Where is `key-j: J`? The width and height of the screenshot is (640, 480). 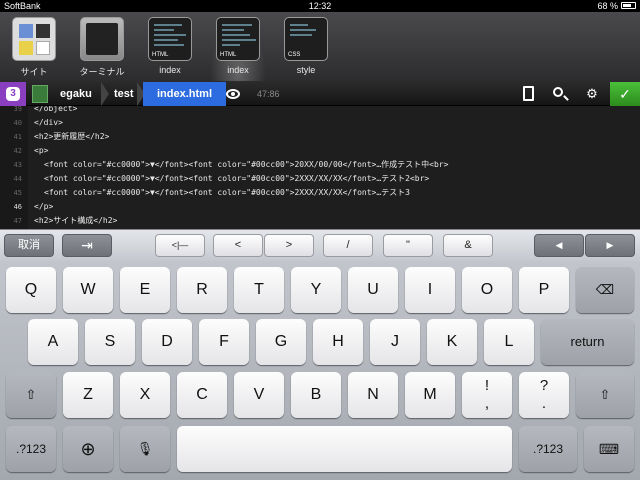
key-j: J is located at coordinates (395, 342).